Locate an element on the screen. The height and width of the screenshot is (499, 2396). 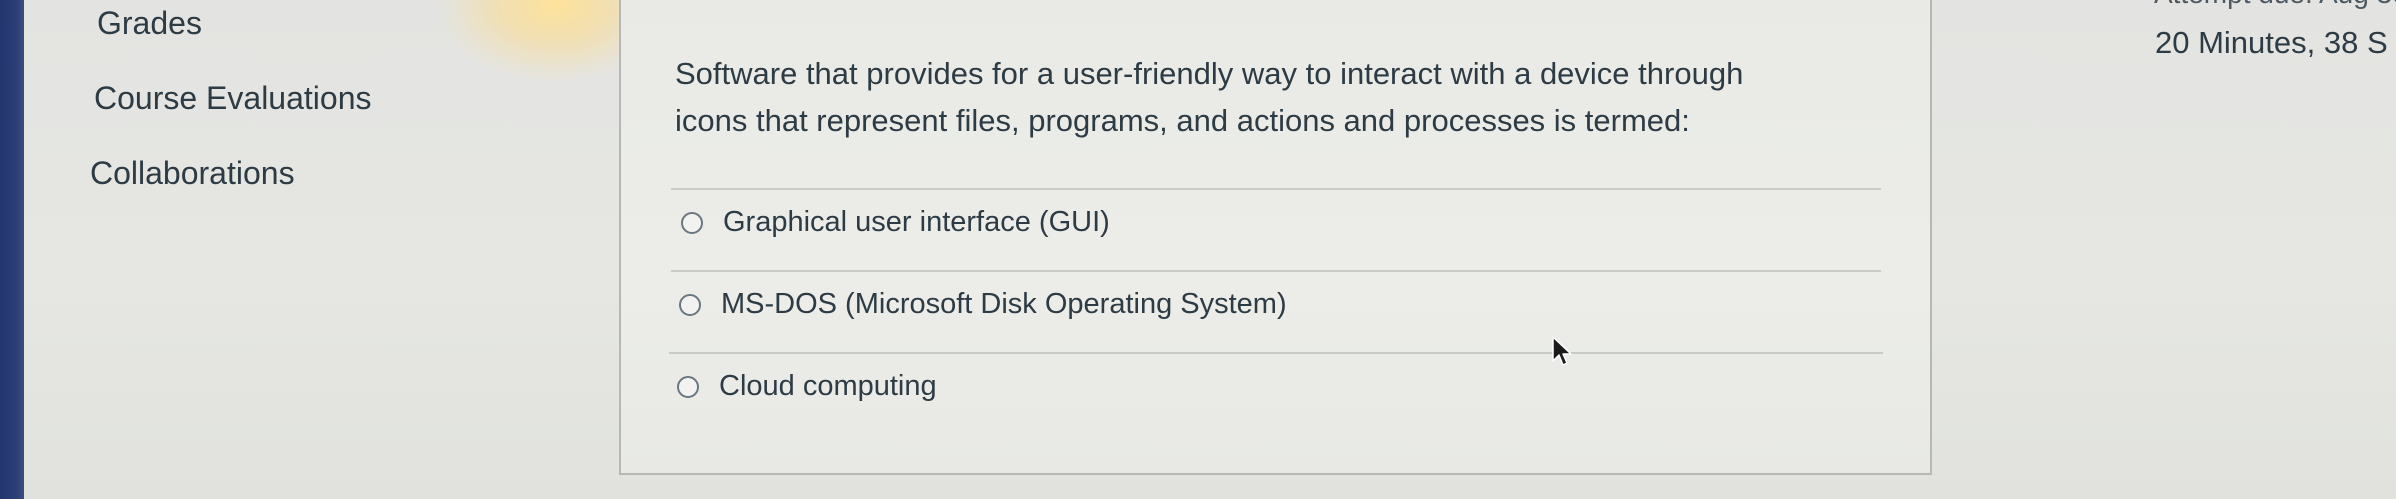
answer-label: Graphical user interface (GUI) is located at coordinates (916, 222).